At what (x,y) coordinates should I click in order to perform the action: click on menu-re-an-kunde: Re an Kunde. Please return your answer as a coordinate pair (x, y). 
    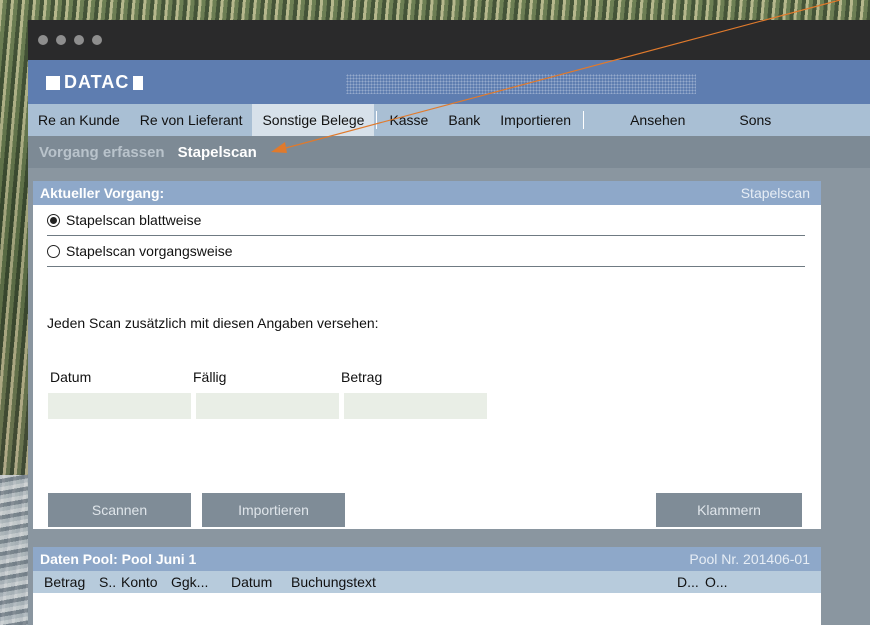
    Looking at the image, I should click on (79, 120).